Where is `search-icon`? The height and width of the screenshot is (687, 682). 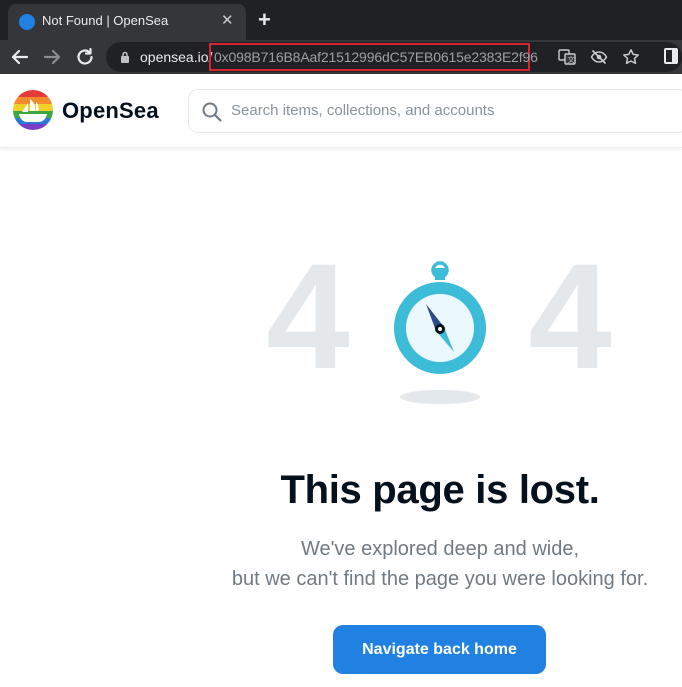
search-icon is located at coordinates (212, 112).